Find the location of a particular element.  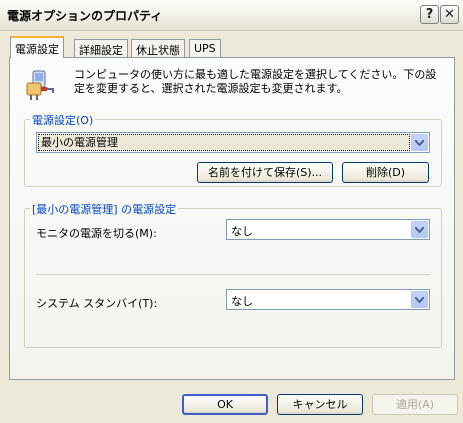

tab-power-schemes: 電源設定 is located at coordinates (37, 47).